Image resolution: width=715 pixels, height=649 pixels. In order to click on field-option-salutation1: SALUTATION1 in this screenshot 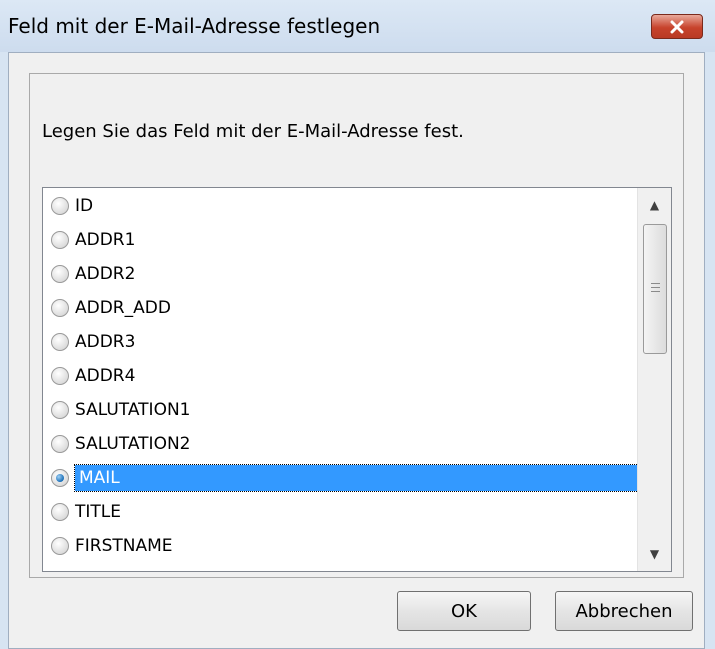, I will do `click(342, 410)`.